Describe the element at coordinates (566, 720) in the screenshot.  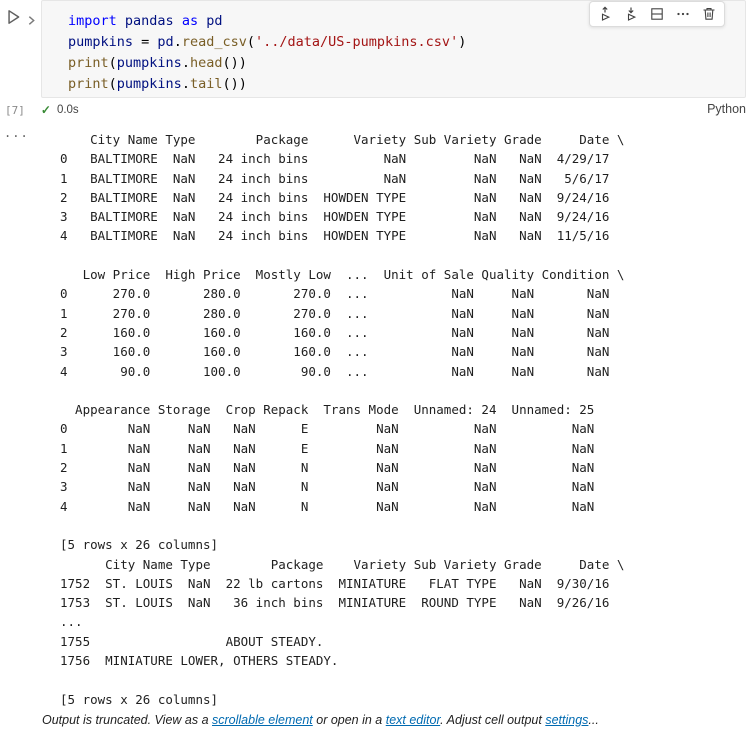
I see `truncation-link: settings` at that location.